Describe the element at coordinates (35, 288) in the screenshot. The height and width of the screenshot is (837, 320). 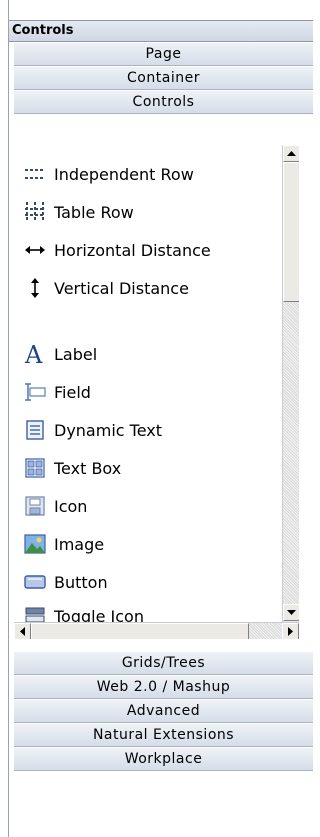
I see `vertical-distance-icon` at that location.